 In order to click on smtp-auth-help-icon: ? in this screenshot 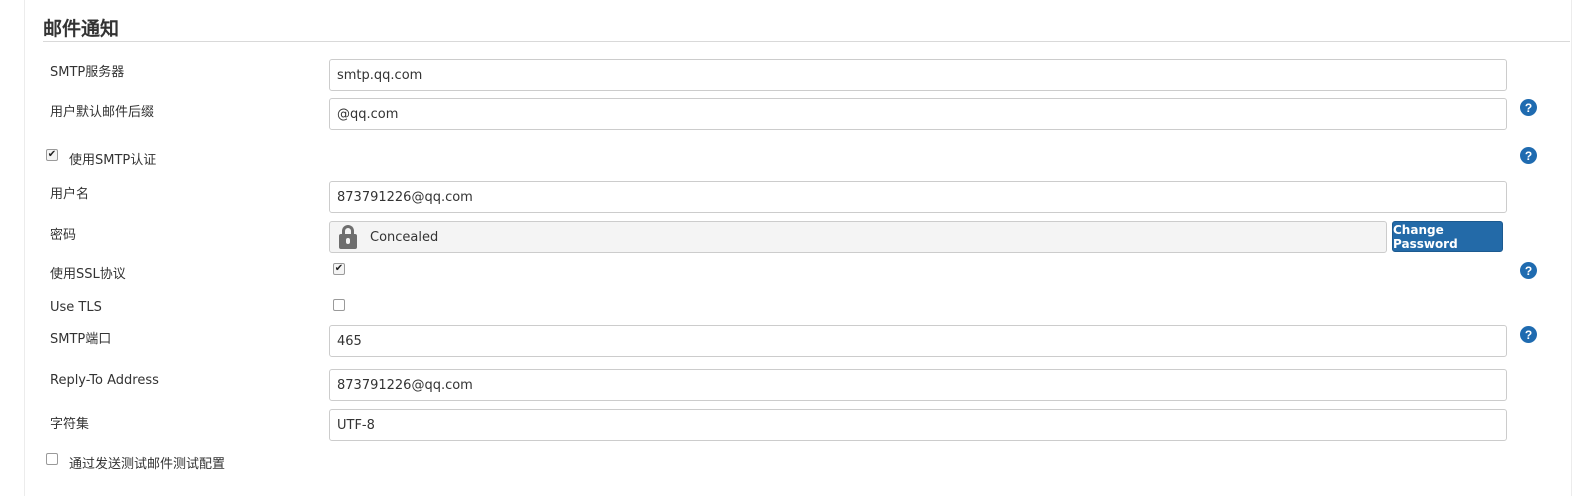, I will do `click(1528, 155)`.